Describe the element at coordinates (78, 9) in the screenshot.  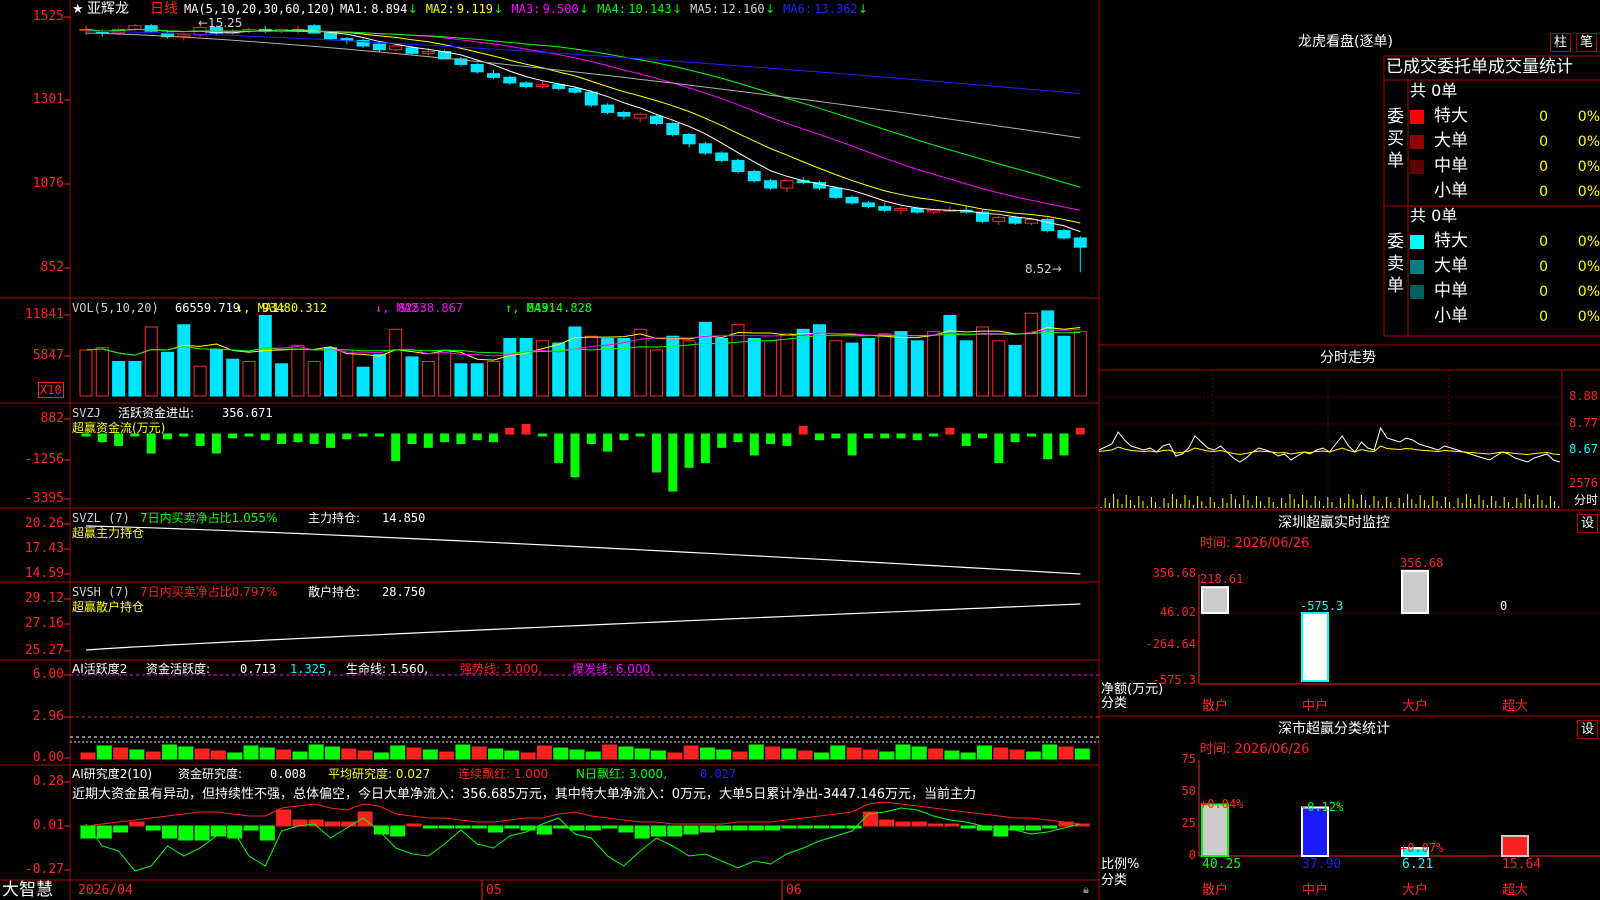
I see `favorite-star-icon: ★` at that location.